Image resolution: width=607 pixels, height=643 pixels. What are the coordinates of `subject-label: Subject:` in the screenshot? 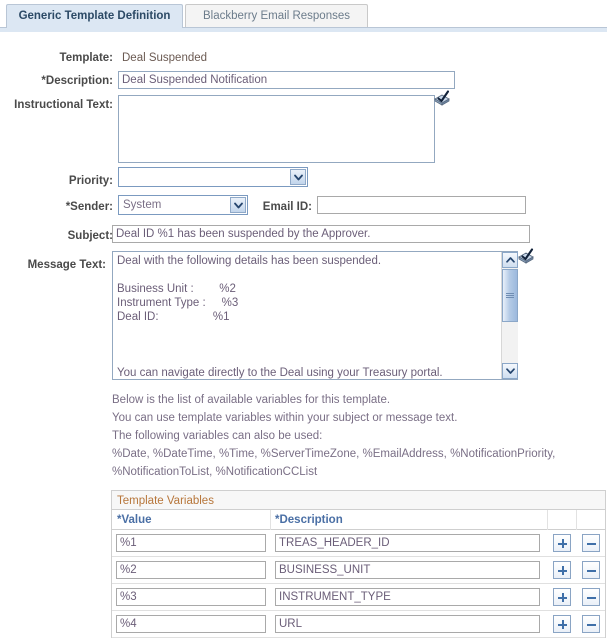 It's located at (90, 236).